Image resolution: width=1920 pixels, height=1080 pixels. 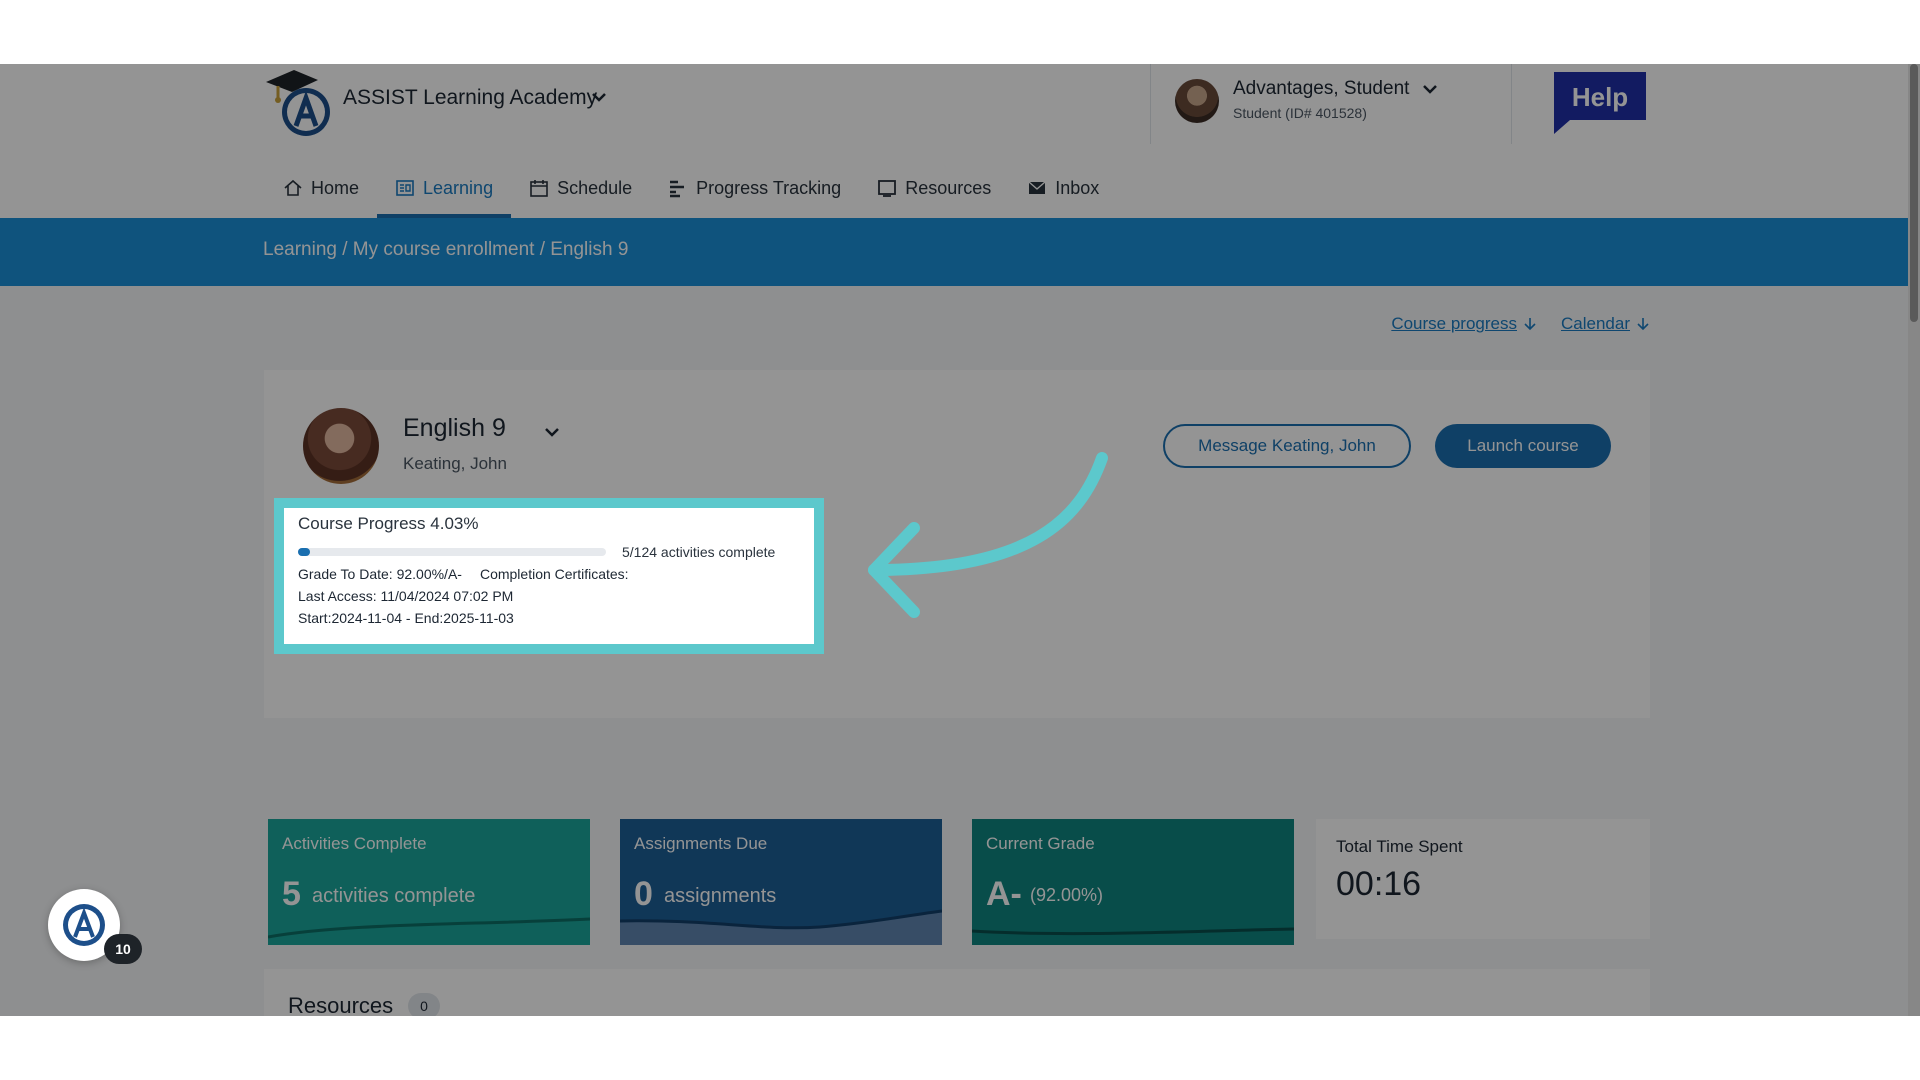 What do you see at coordinates (554, 574) in the screenshot?
I see `completion-certificates: Completion Certificates:` at bounding box center [554, 574].